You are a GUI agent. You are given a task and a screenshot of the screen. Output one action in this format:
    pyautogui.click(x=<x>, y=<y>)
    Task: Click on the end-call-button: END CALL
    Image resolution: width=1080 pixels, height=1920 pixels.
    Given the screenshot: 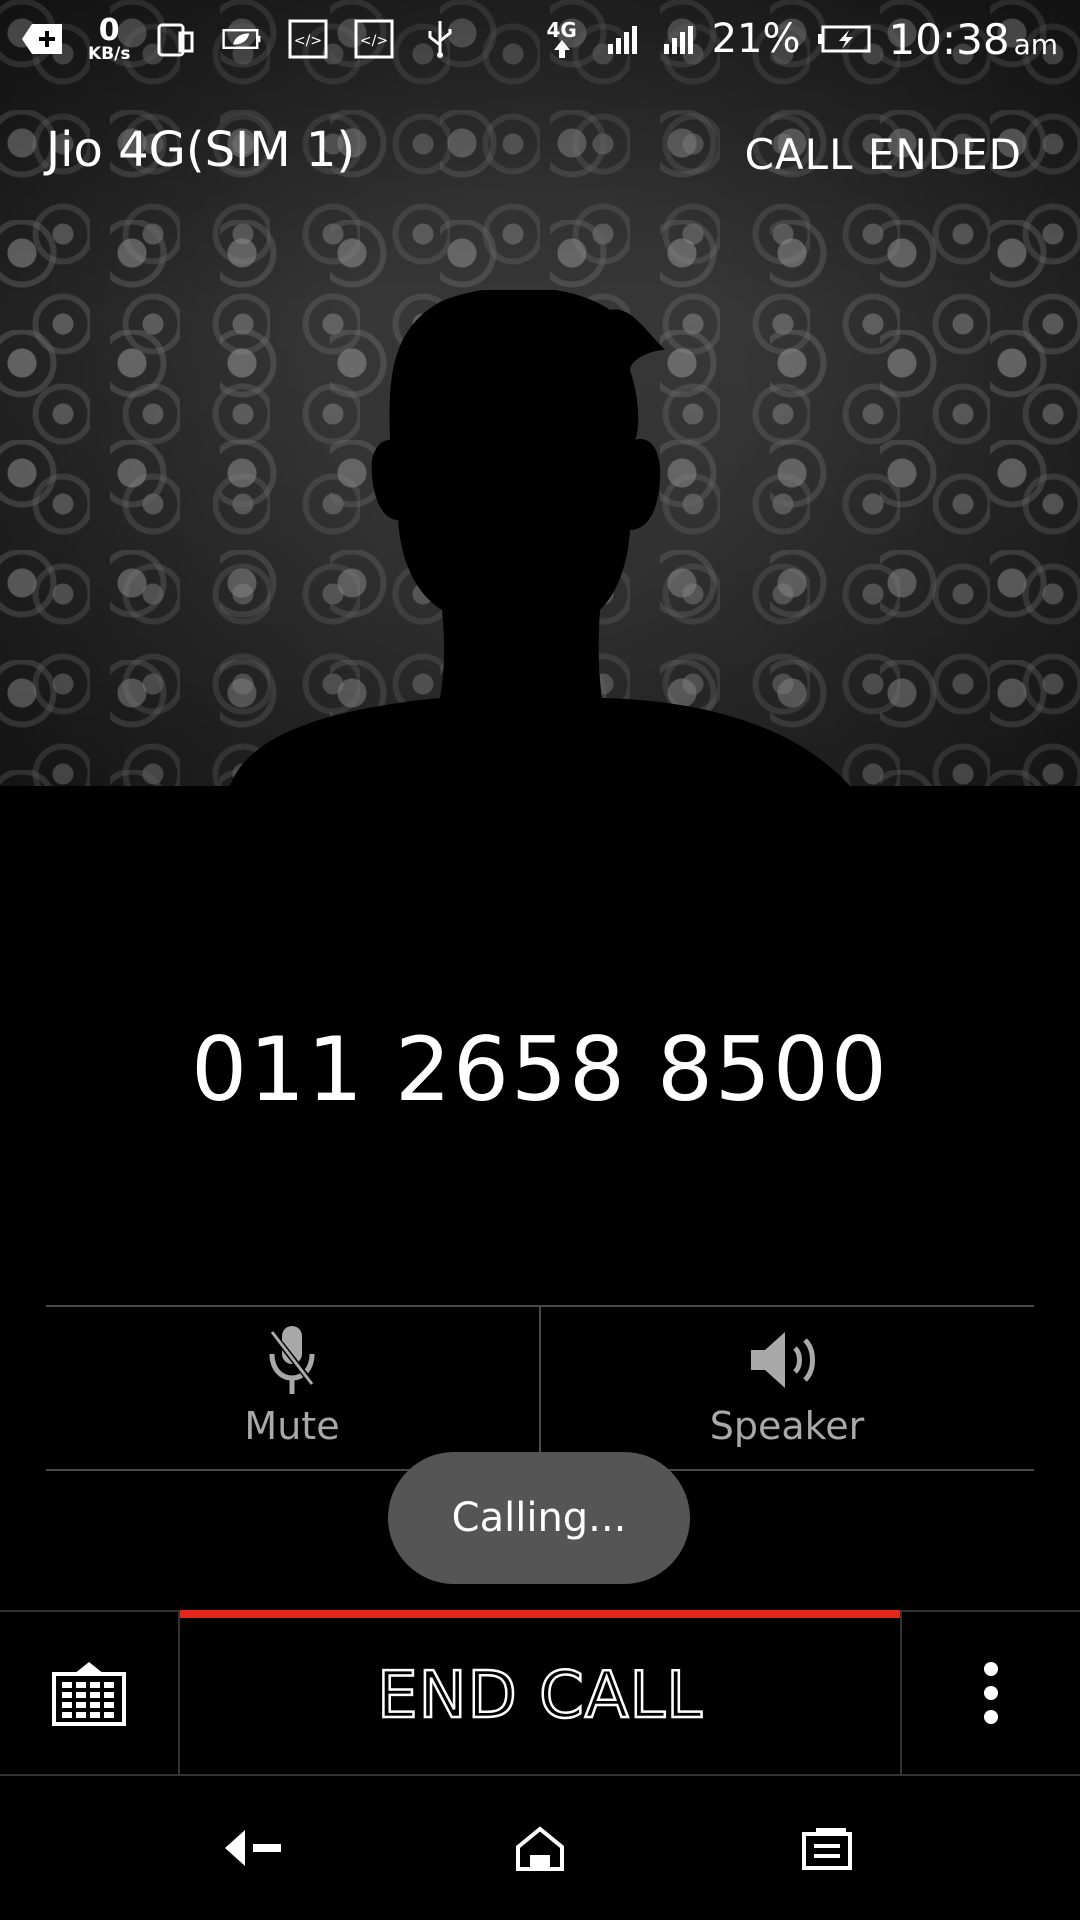 What is the action you would take?
    pyautogui.click(x=540, y=1696)
    